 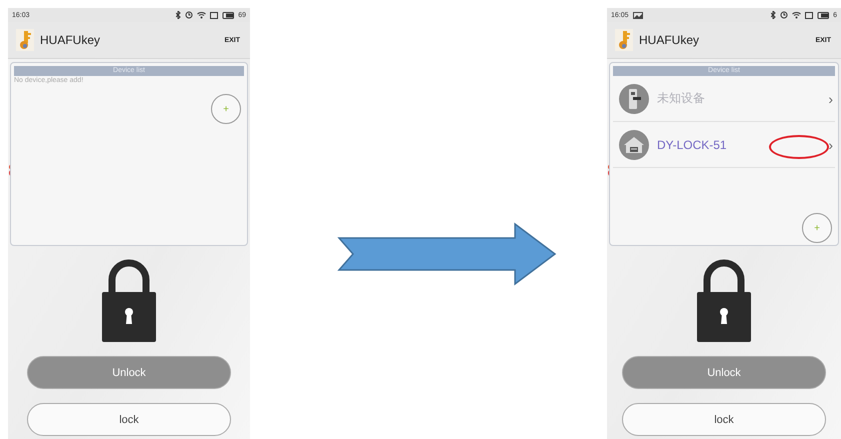 I want to click on door-lock-icon, so click(x=634, y=99).